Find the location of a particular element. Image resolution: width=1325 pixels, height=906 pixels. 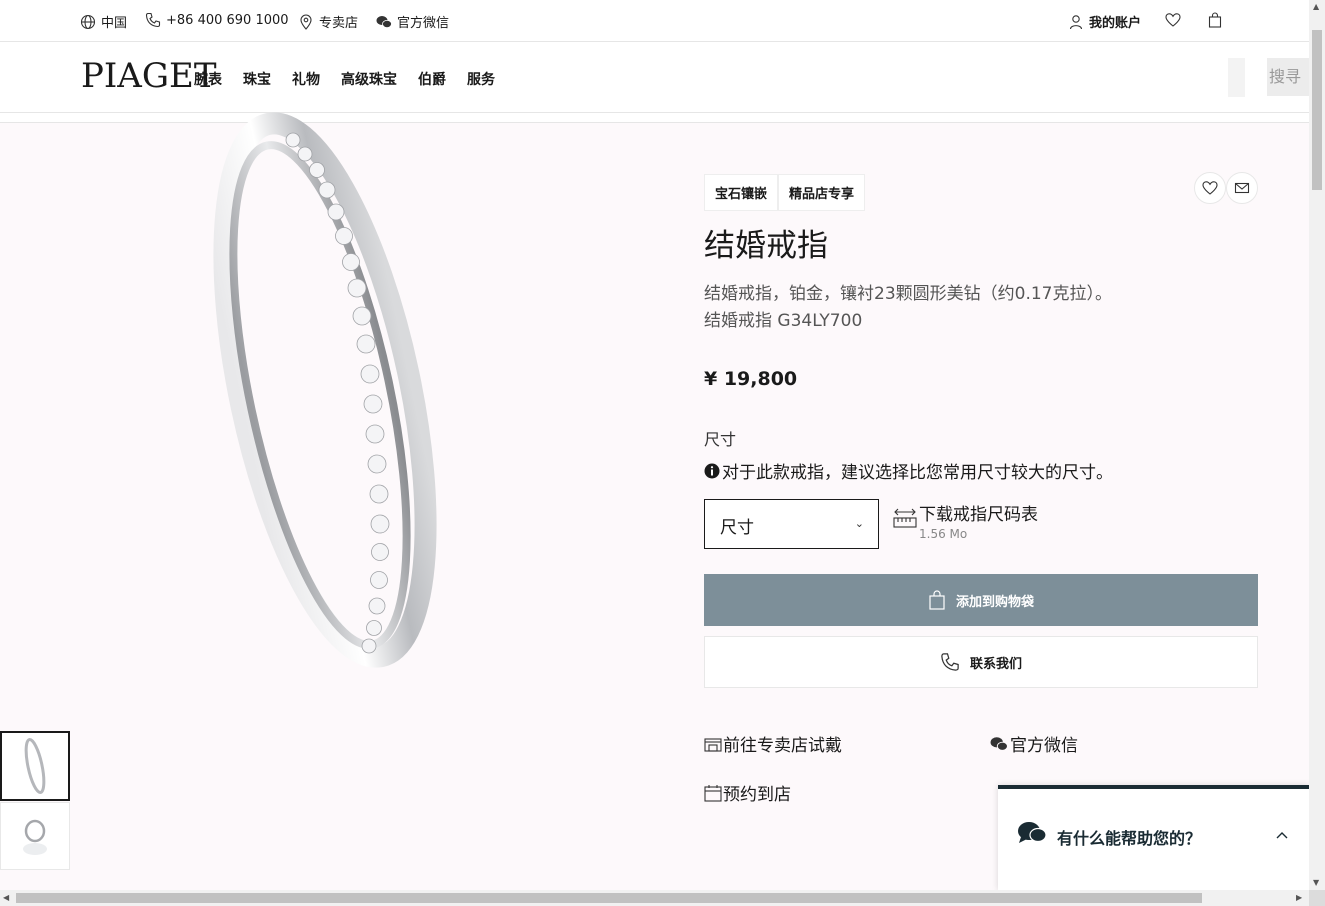

size-dropdown-value: 尺寸 is located at coordinates (737, 528).